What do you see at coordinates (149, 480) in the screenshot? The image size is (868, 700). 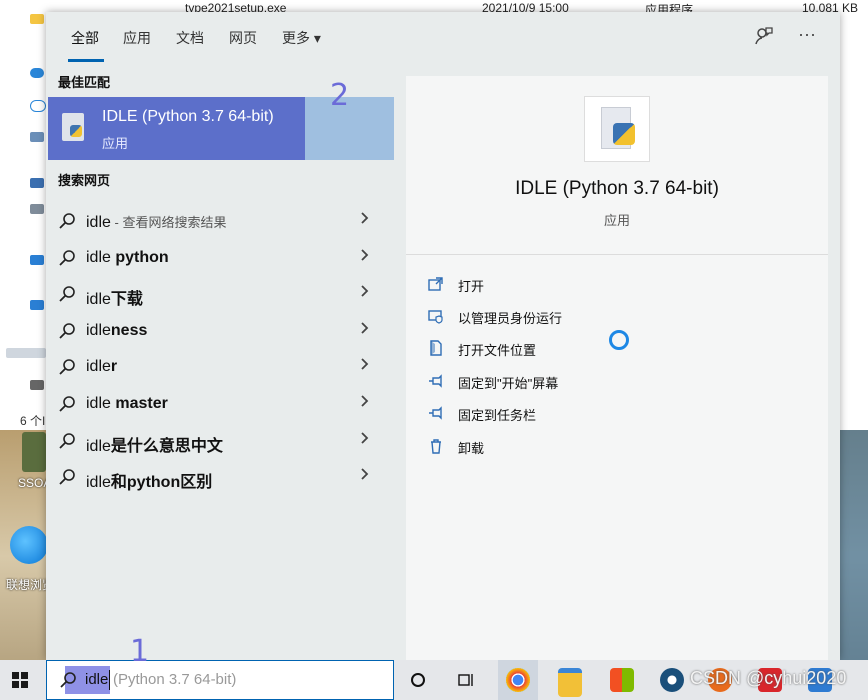 I see `result-text: idle和python区别` at bounding box center [149, 480].